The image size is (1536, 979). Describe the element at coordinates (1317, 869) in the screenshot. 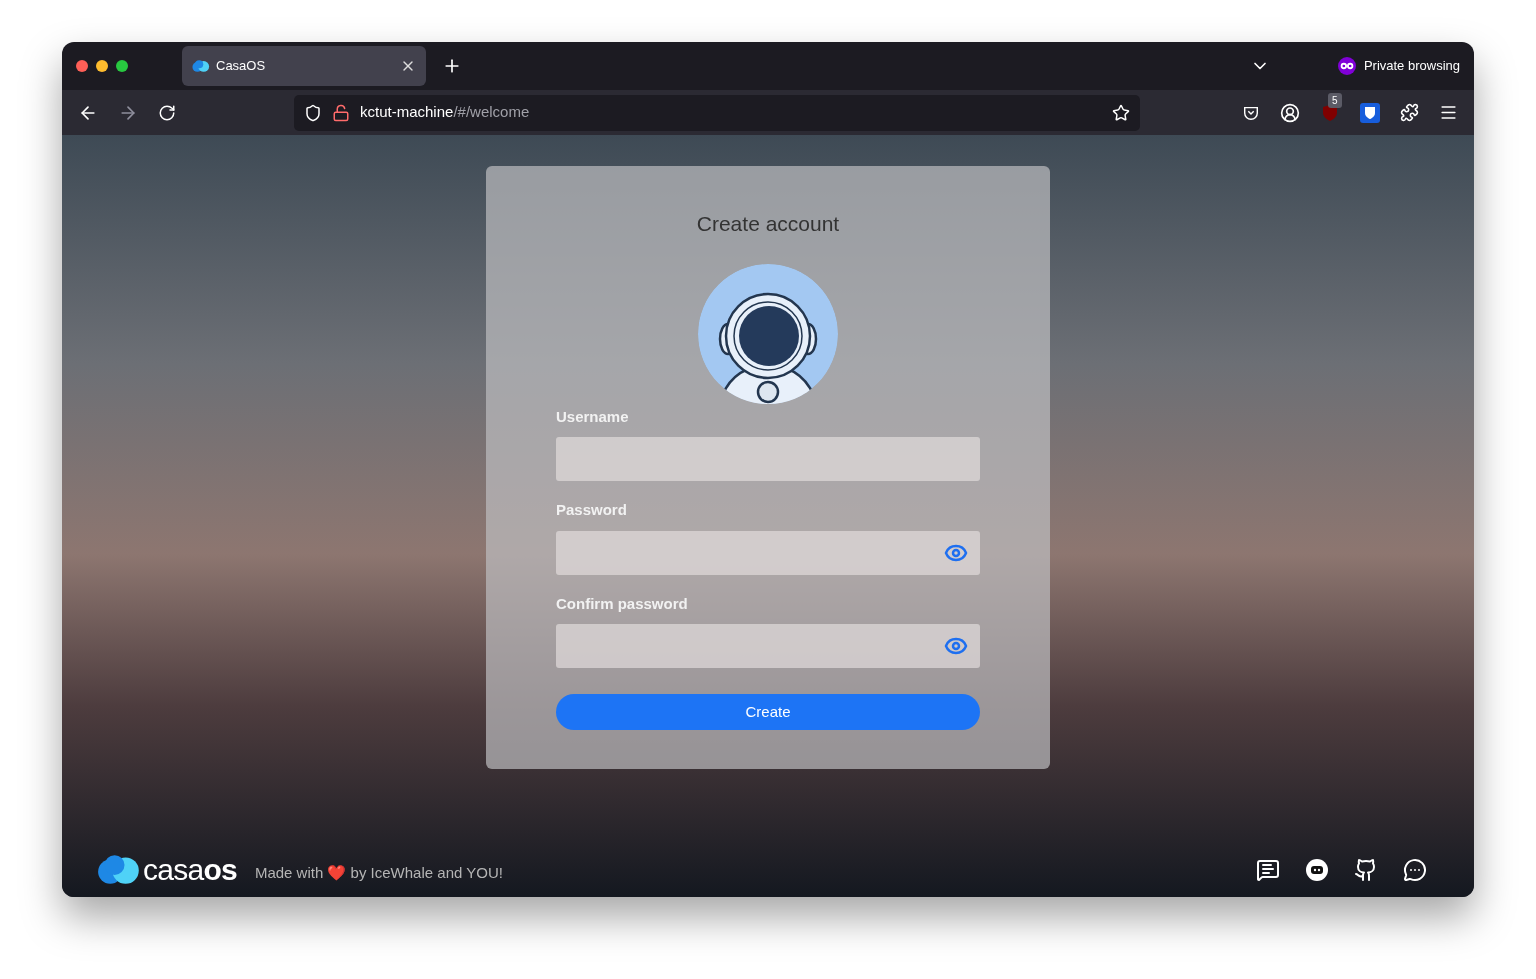

I see `chat-bubble-icon` at that location.